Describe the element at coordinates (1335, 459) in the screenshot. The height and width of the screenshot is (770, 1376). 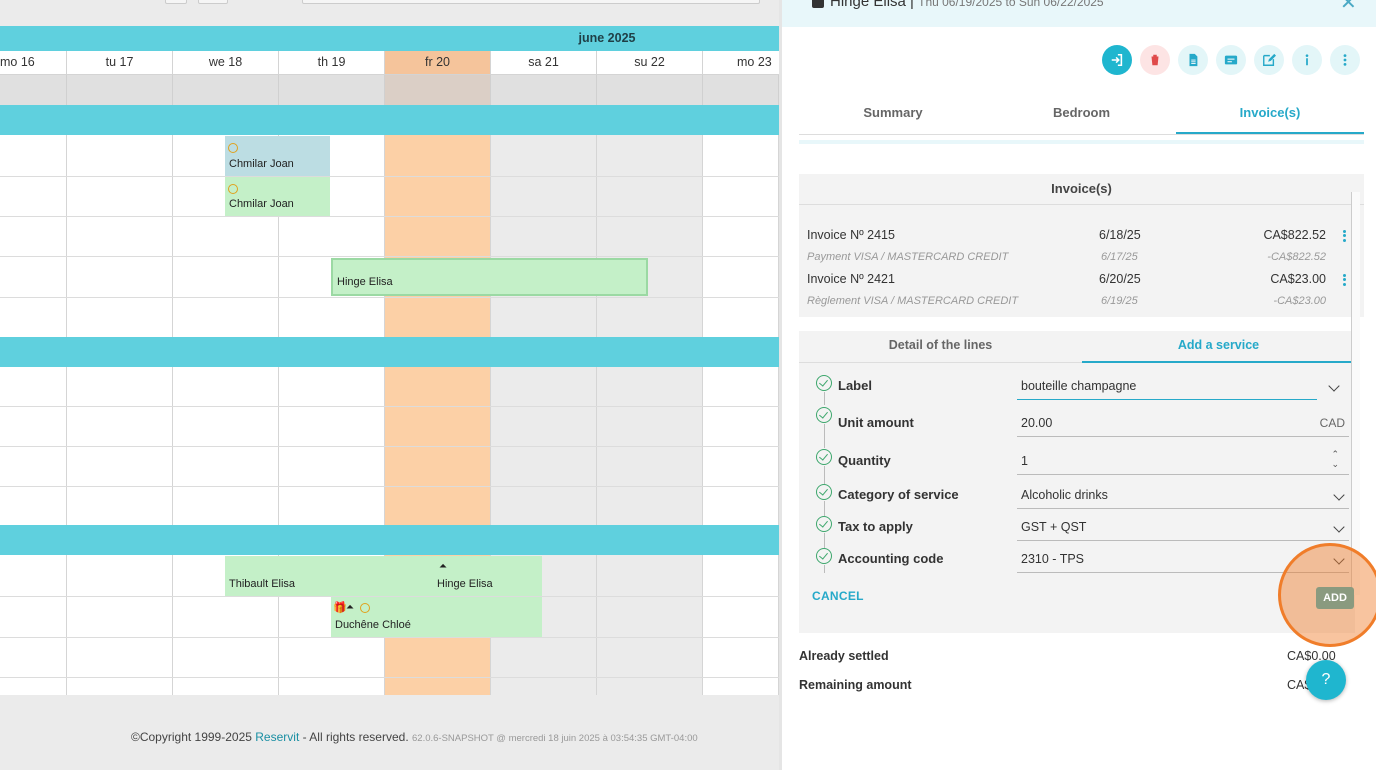
I see `stepper-arrows-icon: ⌃ ⌄` at that location.